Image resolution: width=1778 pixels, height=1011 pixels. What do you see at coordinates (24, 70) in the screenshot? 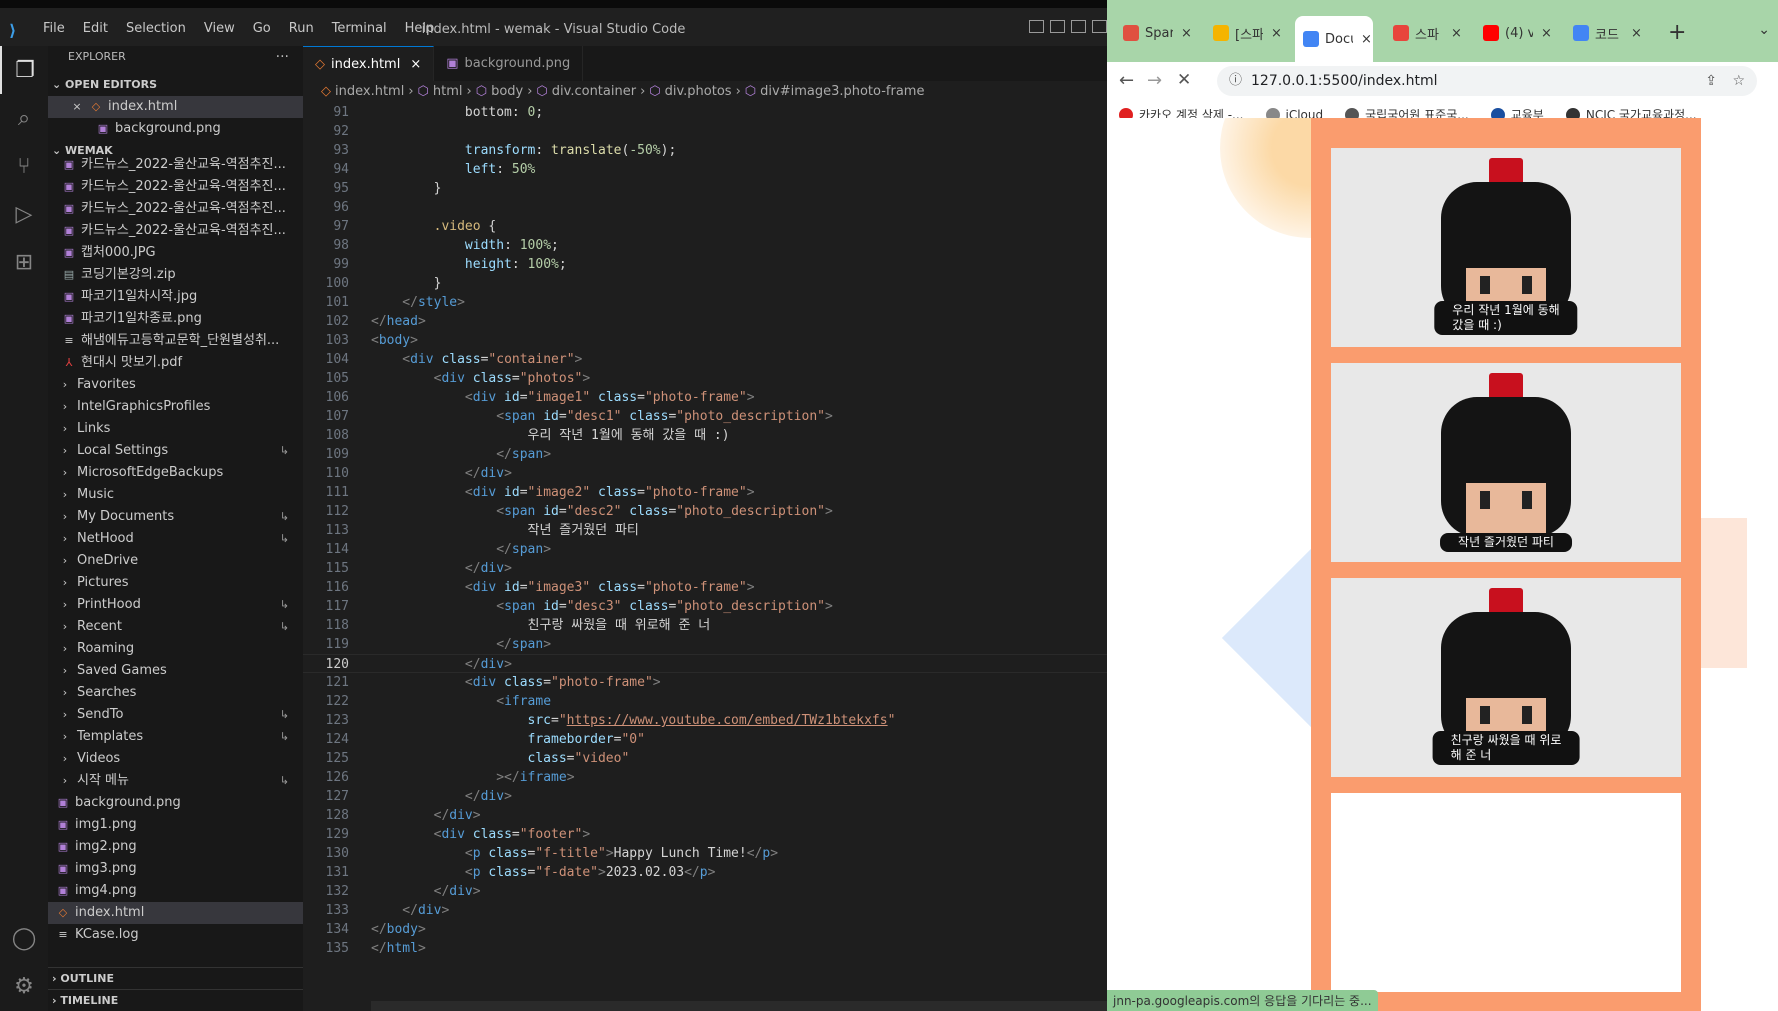
I see `explorer-icon: ❐` at bounding box center [24, 70].